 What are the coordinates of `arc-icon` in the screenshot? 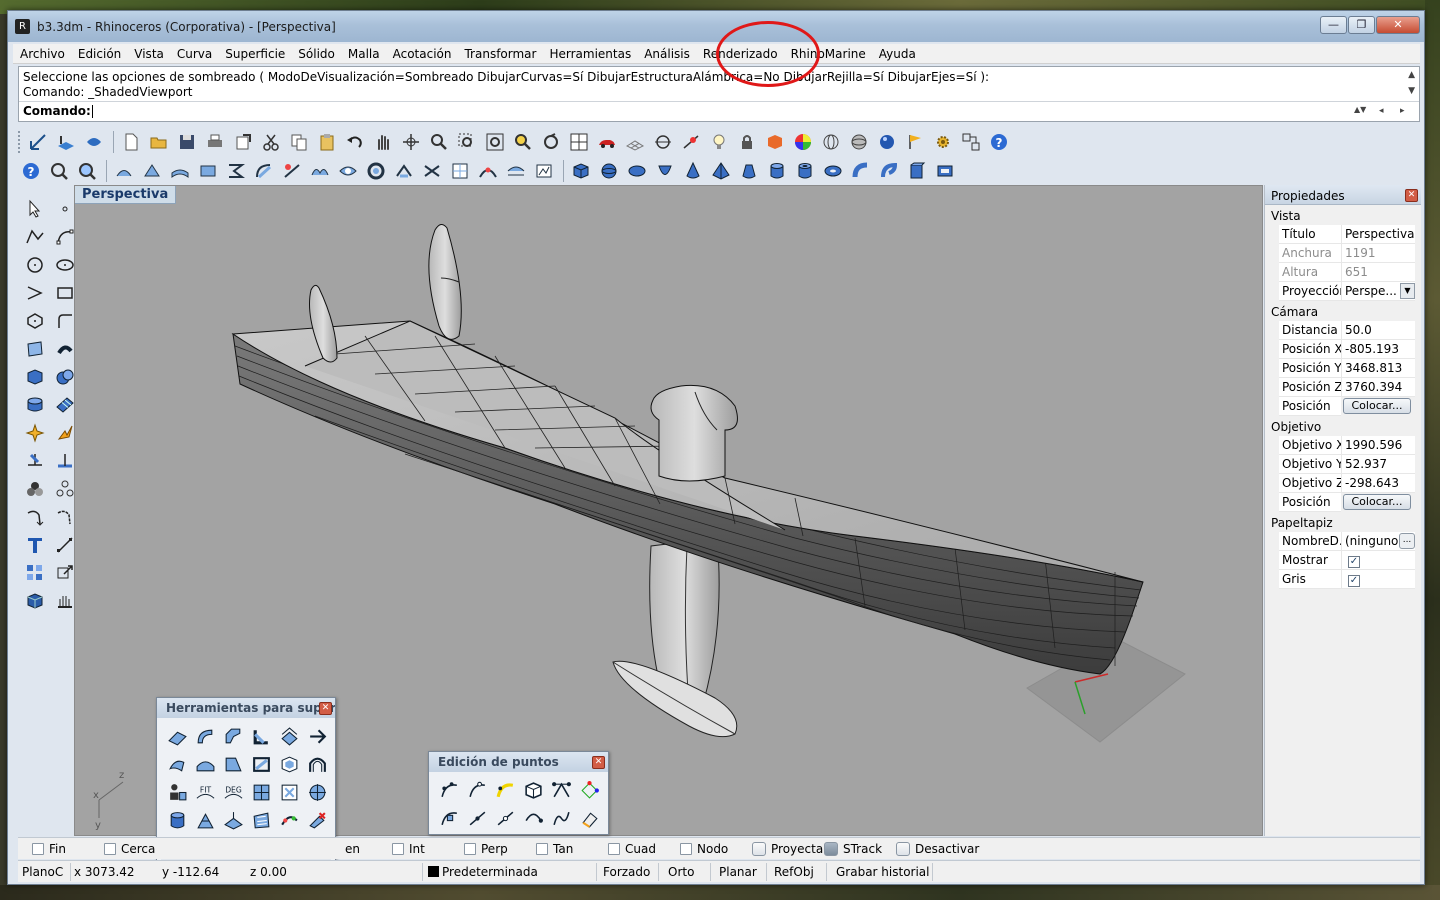 It's located at (35, 293).